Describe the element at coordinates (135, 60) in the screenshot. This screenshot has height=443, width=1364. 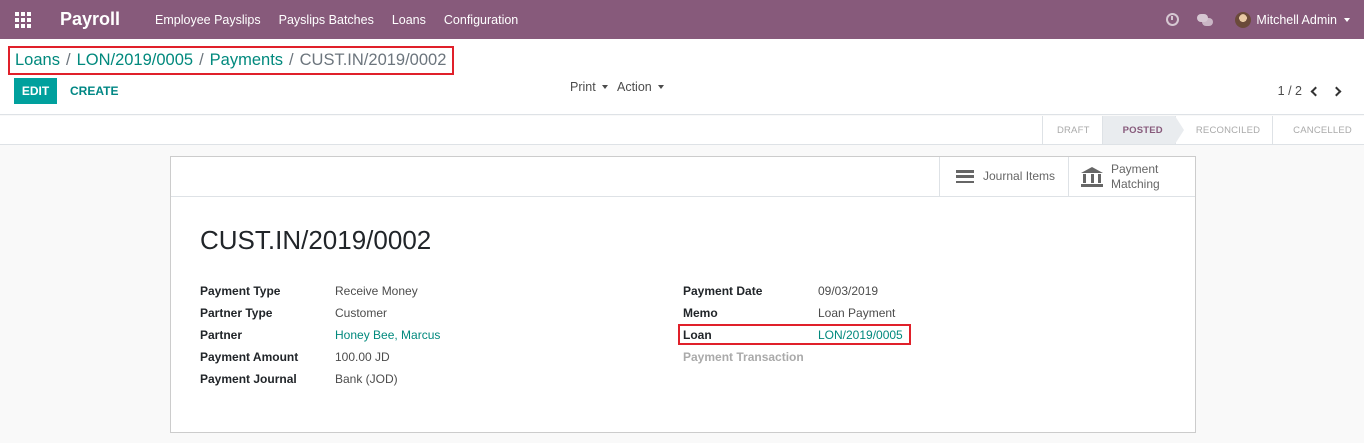
I see `breadcrumb-loan-record: LON/2019/0005` at that location.